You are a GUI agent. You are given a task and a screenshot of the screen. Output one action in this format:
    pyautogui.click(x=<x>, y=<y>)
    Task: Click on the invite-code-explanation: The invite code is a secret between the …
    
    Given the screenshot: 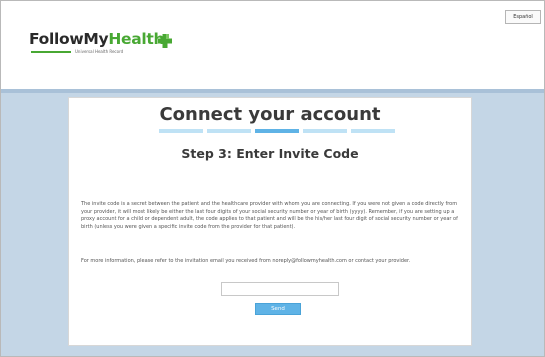 What is the action you would take?
    pyautogui.click(x=269, y=215)
    